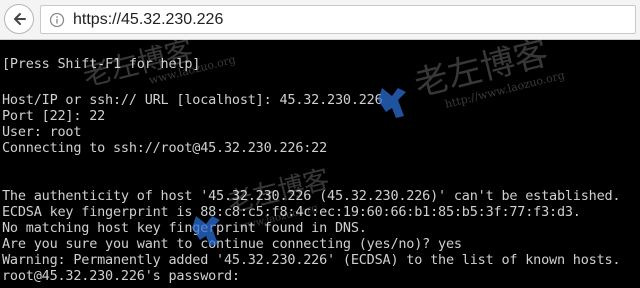  I want to click on terminal-line: Port [22]: 22, so click(54, 116).